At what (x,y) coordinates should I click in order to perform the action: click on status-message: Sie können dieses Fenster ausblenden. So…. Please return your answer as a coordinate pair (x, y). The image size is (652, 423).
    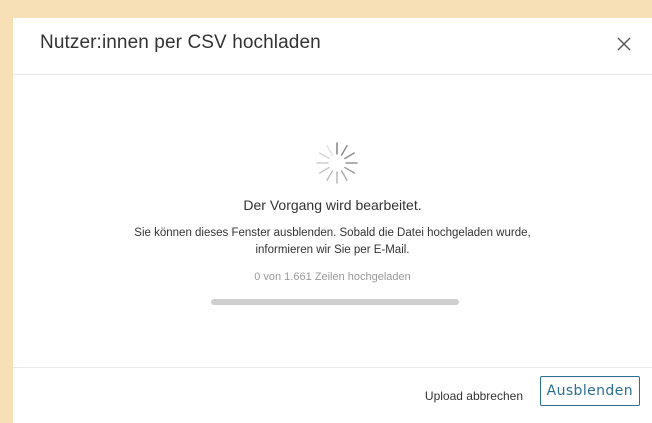
    Looking at the image, I should click on (332, 242).